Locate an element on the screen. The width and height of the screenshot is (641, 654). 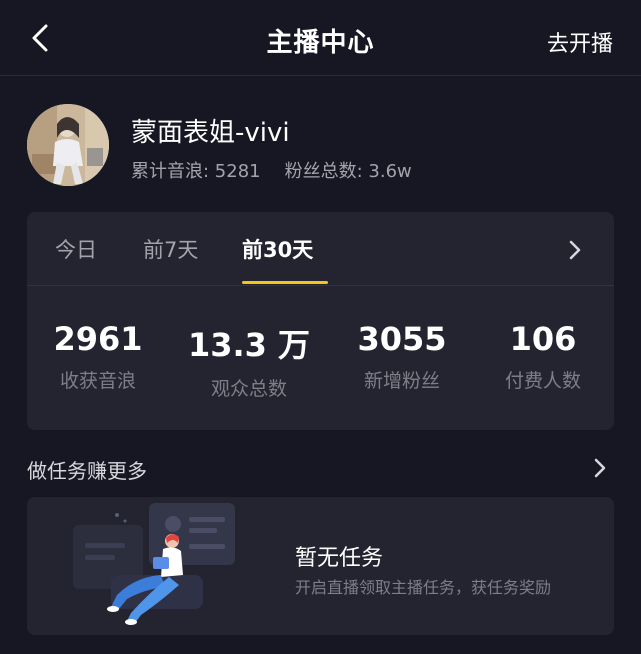
metric-label: 付费人数 is located at coordinates (542, 381).